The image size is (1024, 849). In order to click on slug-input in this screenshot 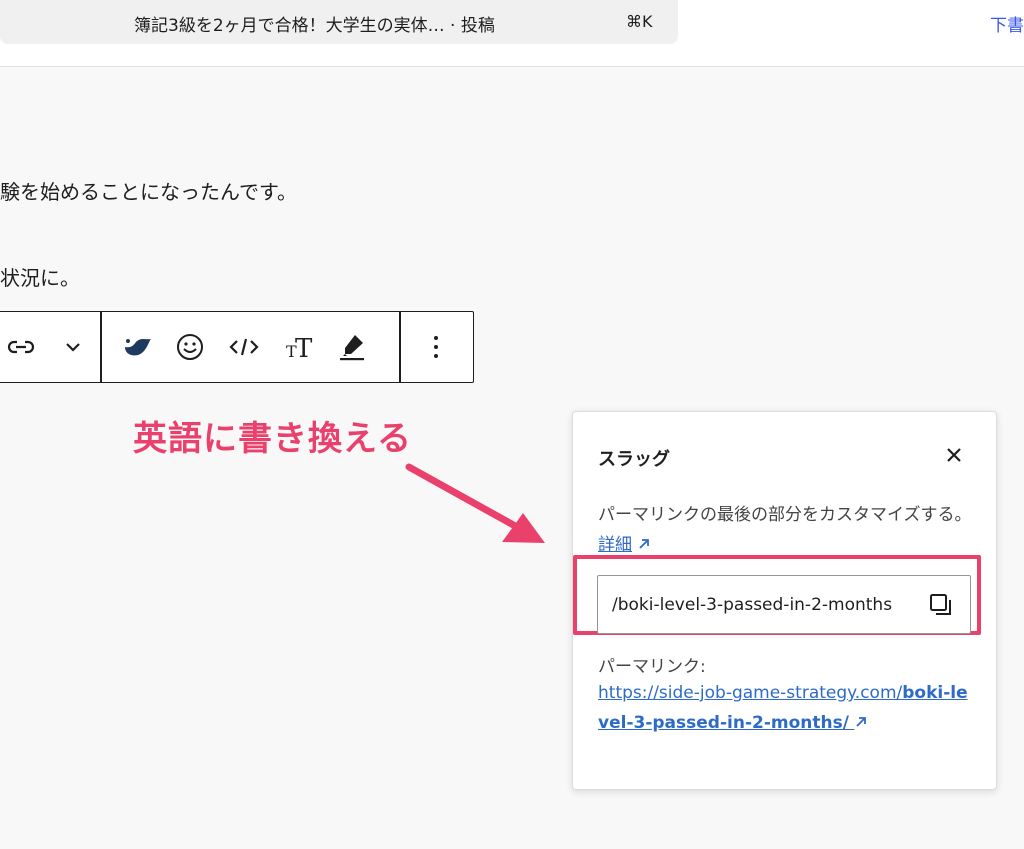, I will do `click(762, 604)`.